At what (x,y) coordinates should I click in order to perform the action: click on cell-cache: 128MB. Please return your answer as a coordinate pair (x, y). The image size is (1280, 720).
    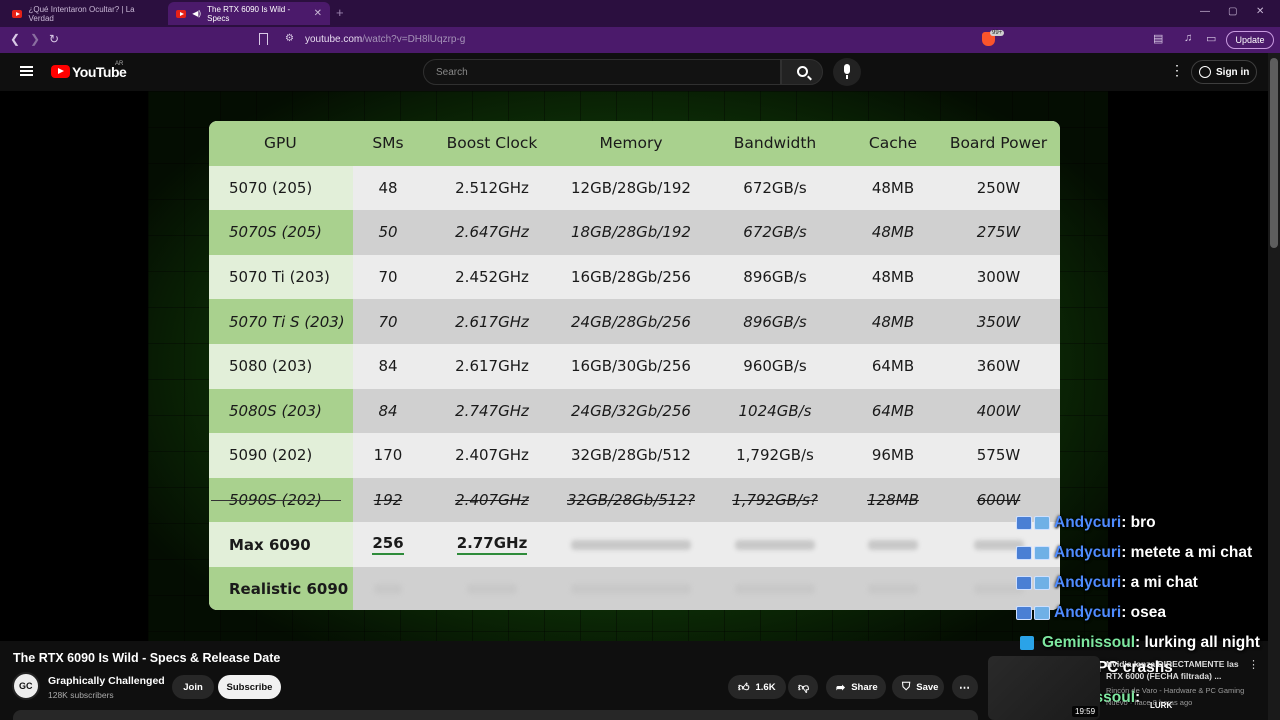
    Looking at the image, I should click on (893, 500).